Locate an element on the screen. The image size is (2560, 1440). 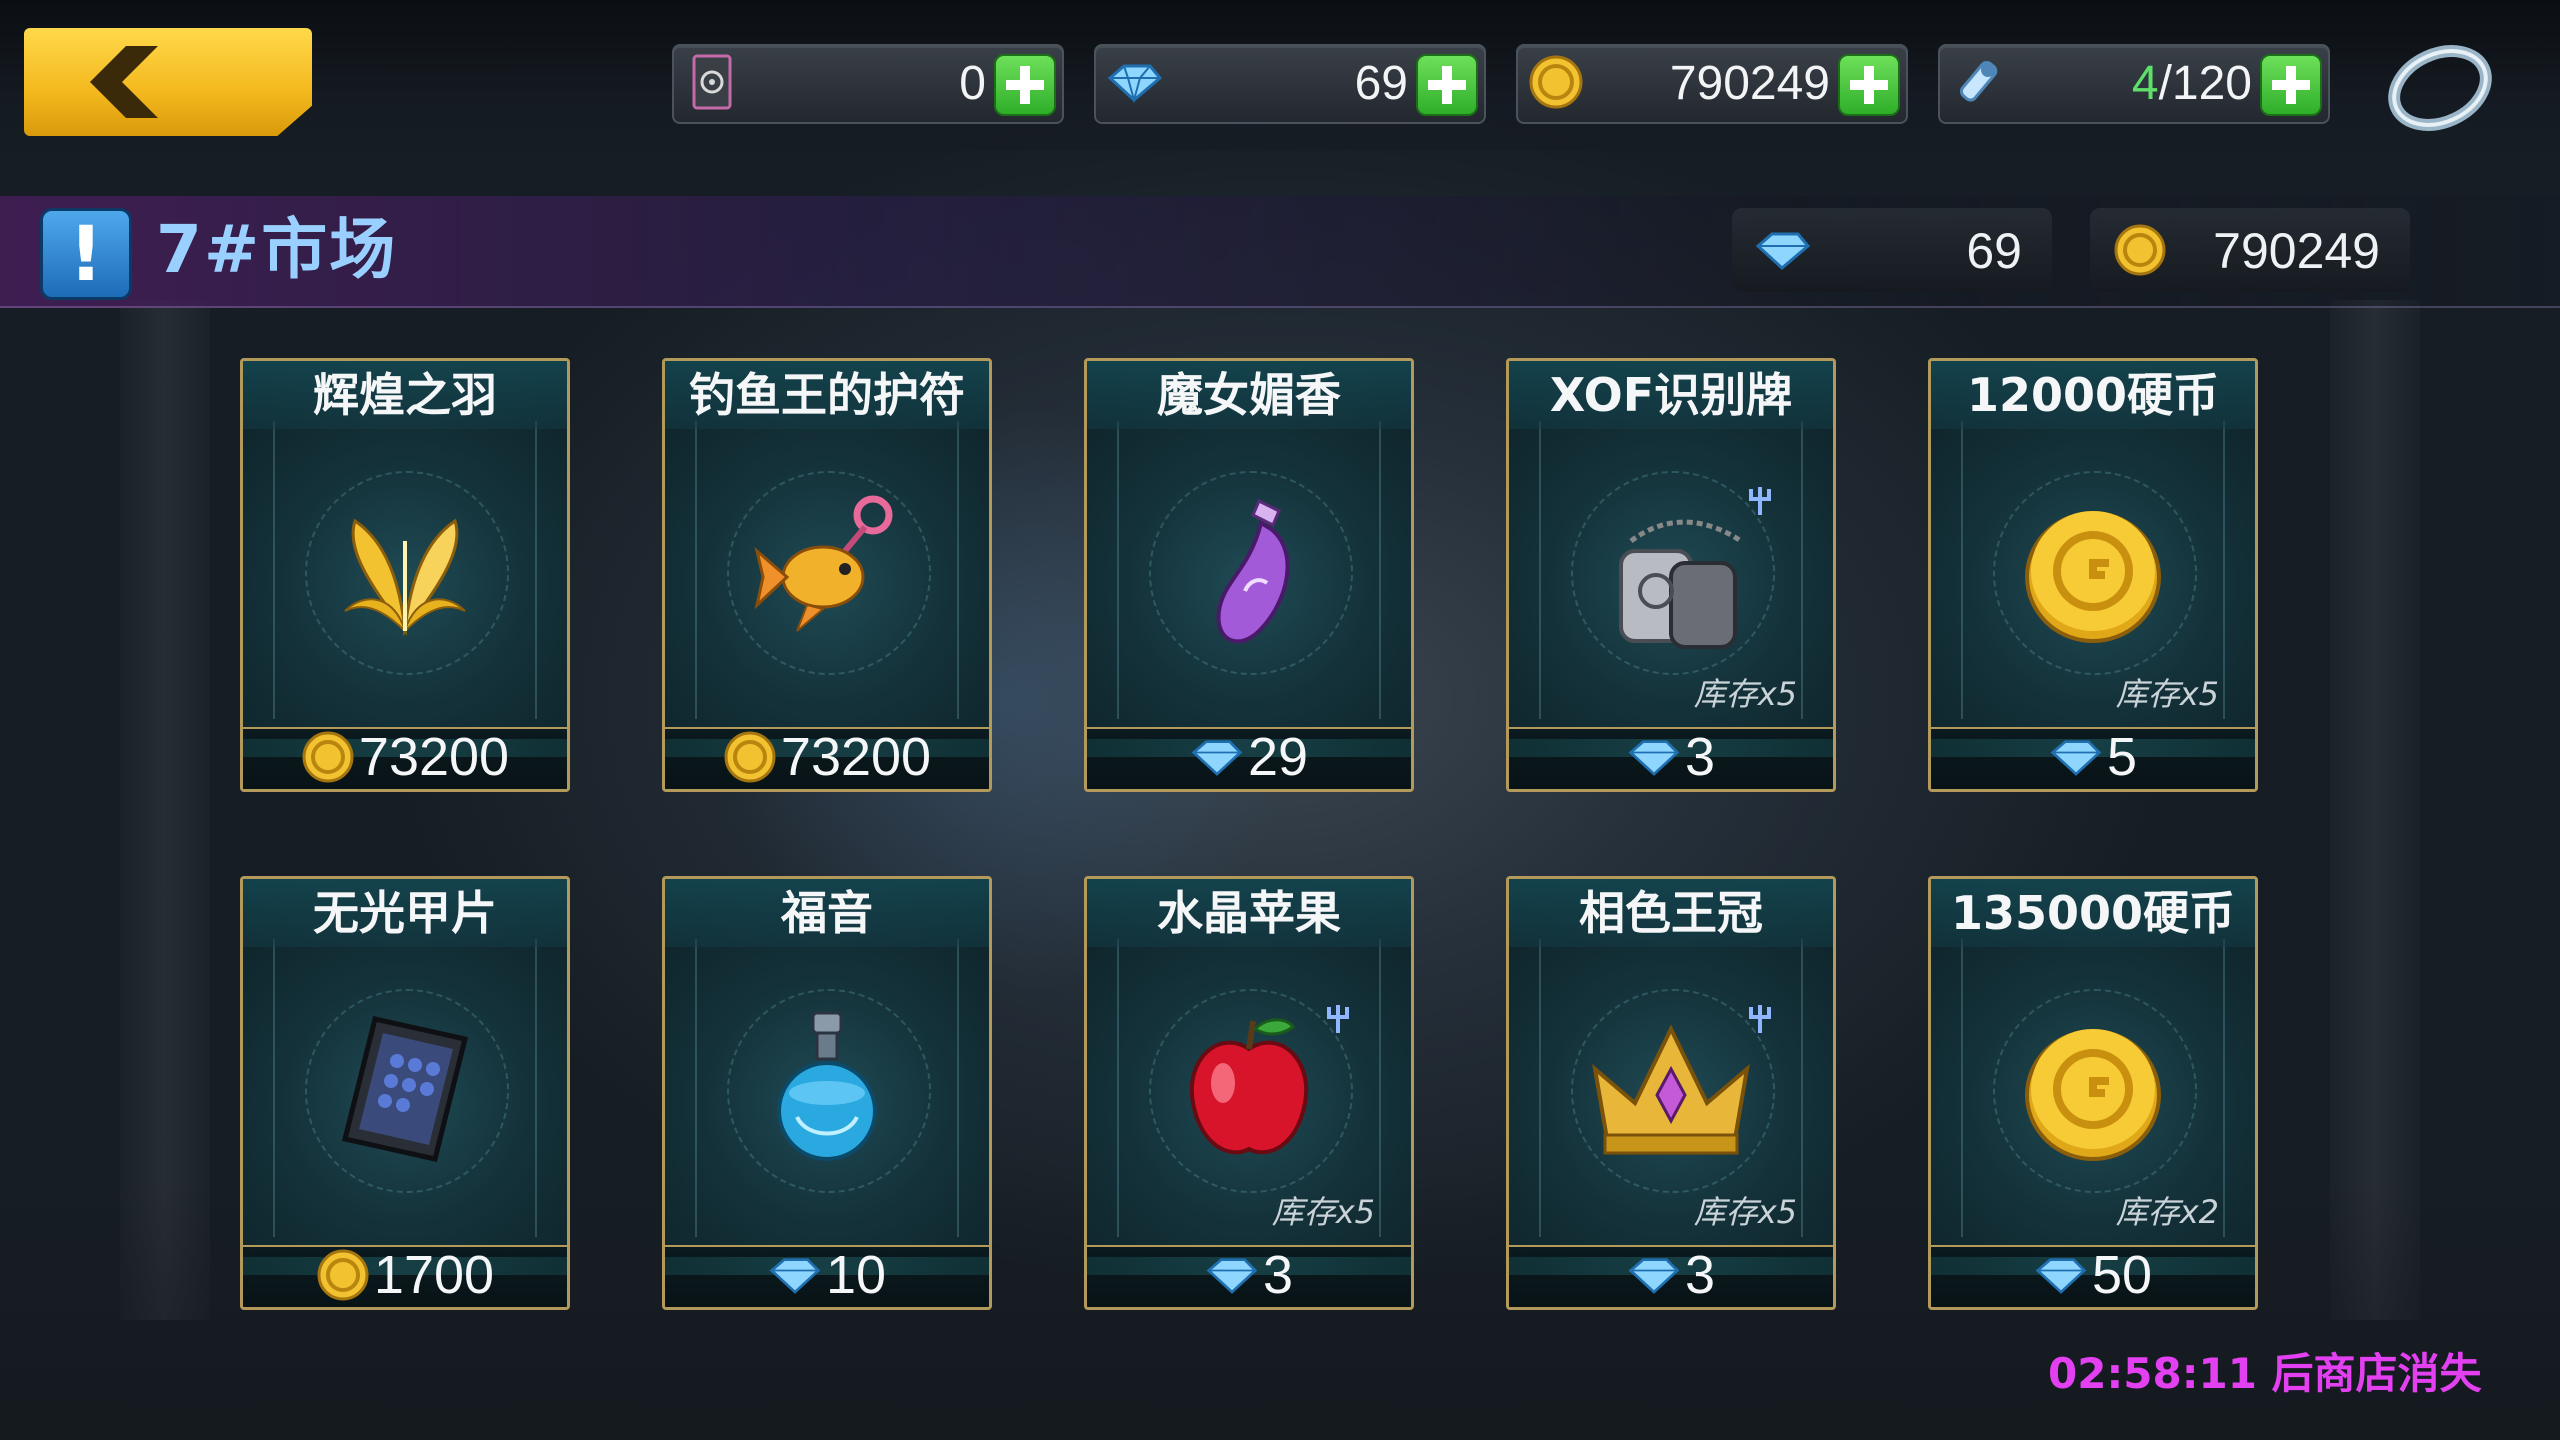
item-name: 辉煌之羽 is located at coordinates (405, 395).